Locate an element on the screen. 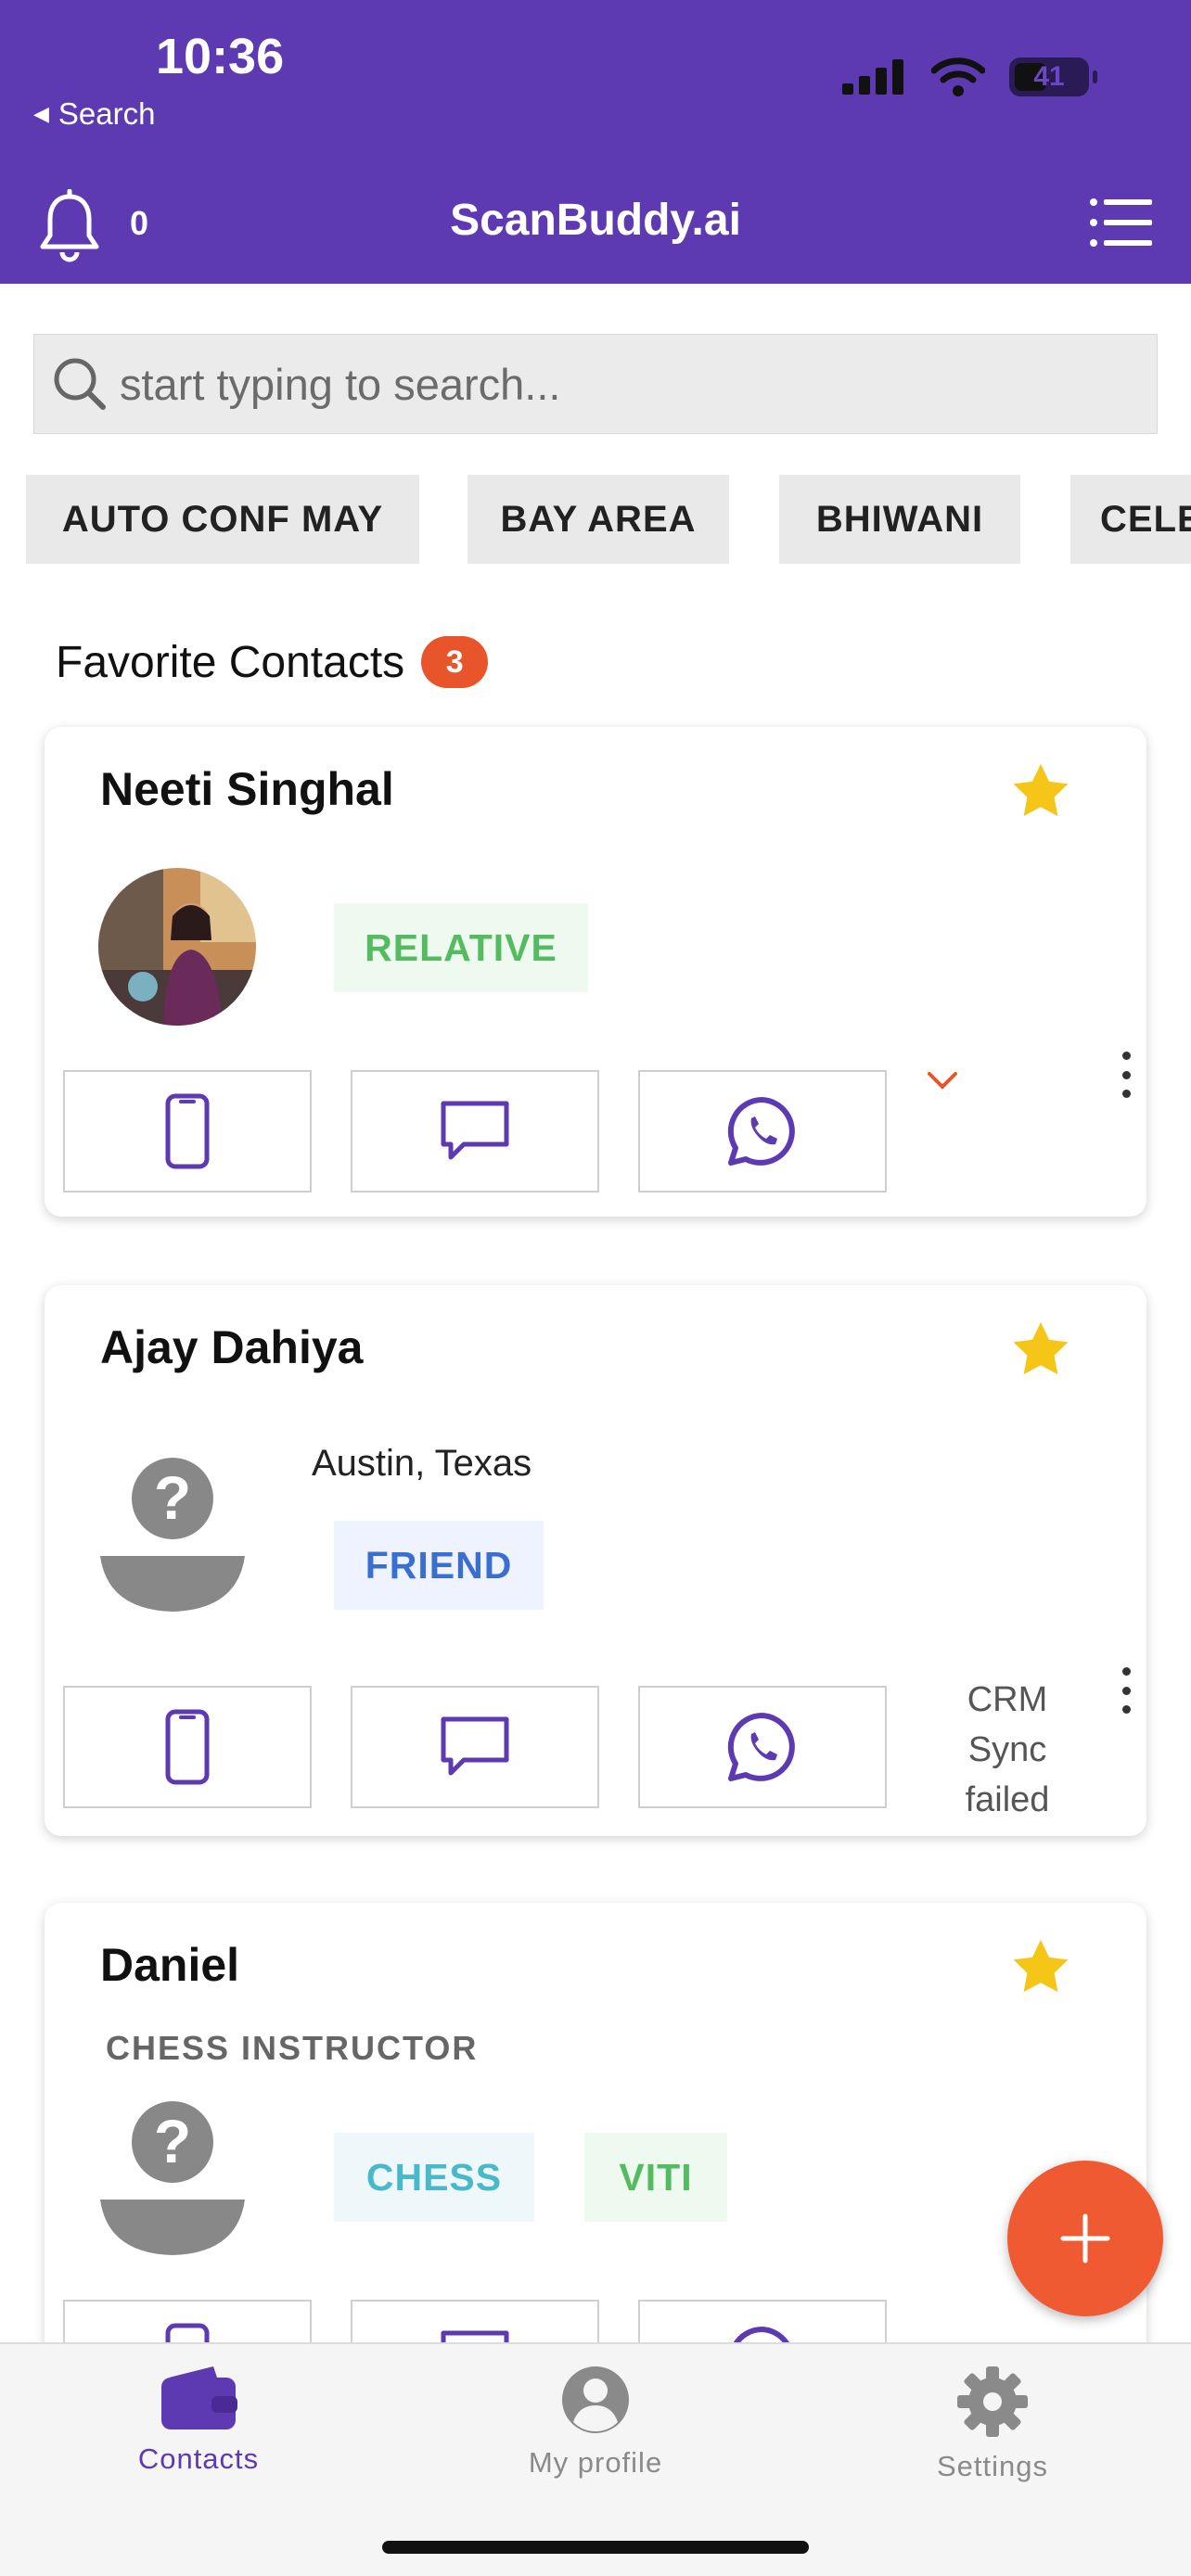  favorites-title: Favorite Contacts is located at coordinates (230, 662).